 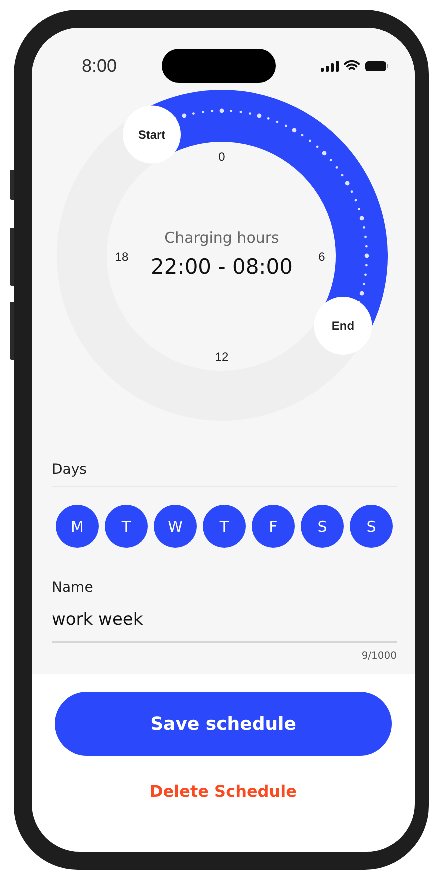 I want to click on hour-label: 12, so click(x=221, y=357).